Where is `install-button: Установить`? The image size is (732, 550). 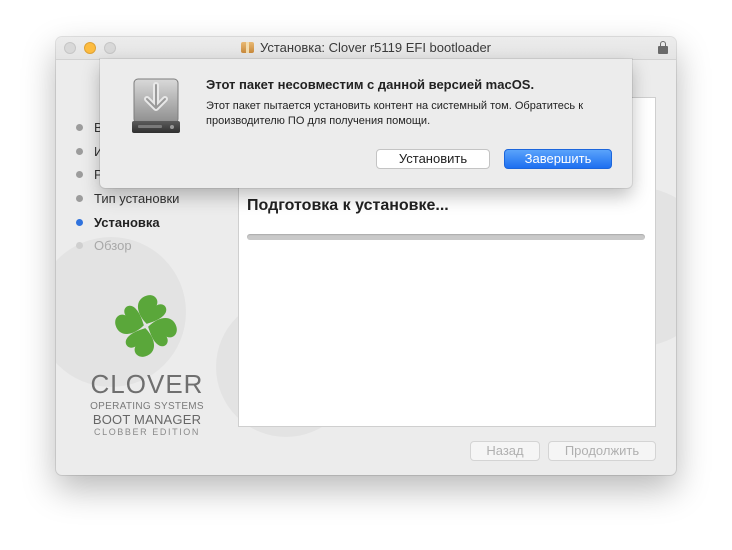
install-button: Установить is located at coordinates (433, 159).